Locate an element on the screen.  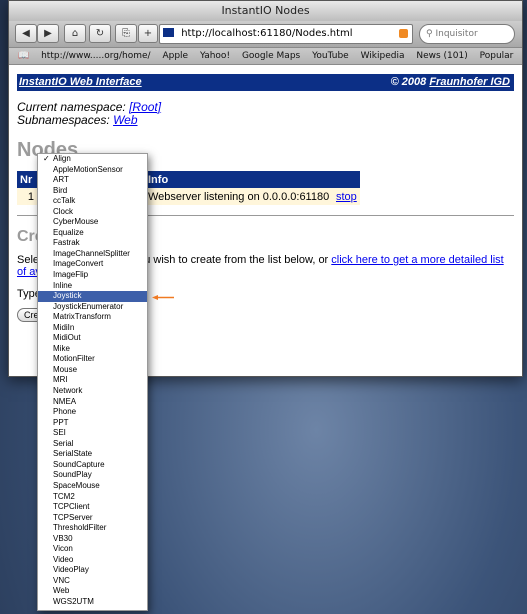
search-icon: ⚲ is located at coordinates (429, 34).